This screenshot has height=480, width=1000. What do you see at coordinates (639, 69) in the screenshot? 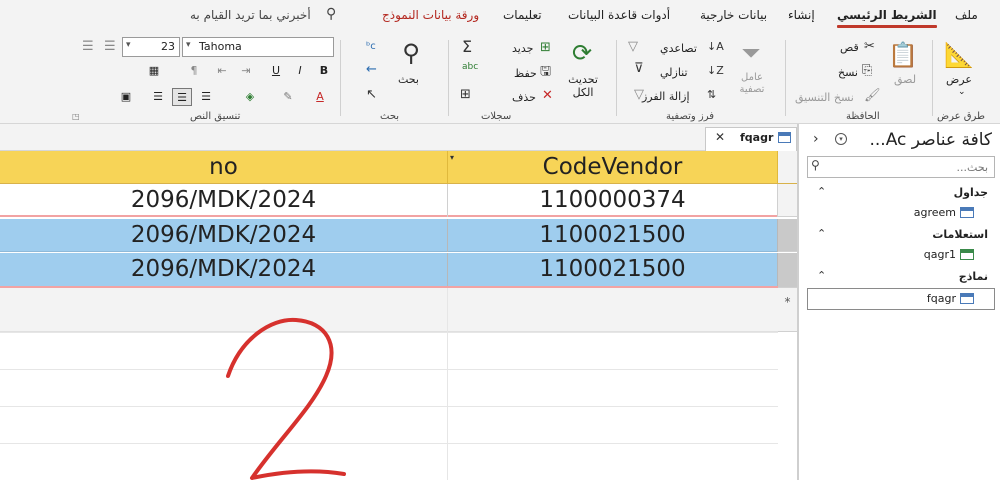
I see `advanced-filter-icon: ⊽` at bounding box center [639, 69].